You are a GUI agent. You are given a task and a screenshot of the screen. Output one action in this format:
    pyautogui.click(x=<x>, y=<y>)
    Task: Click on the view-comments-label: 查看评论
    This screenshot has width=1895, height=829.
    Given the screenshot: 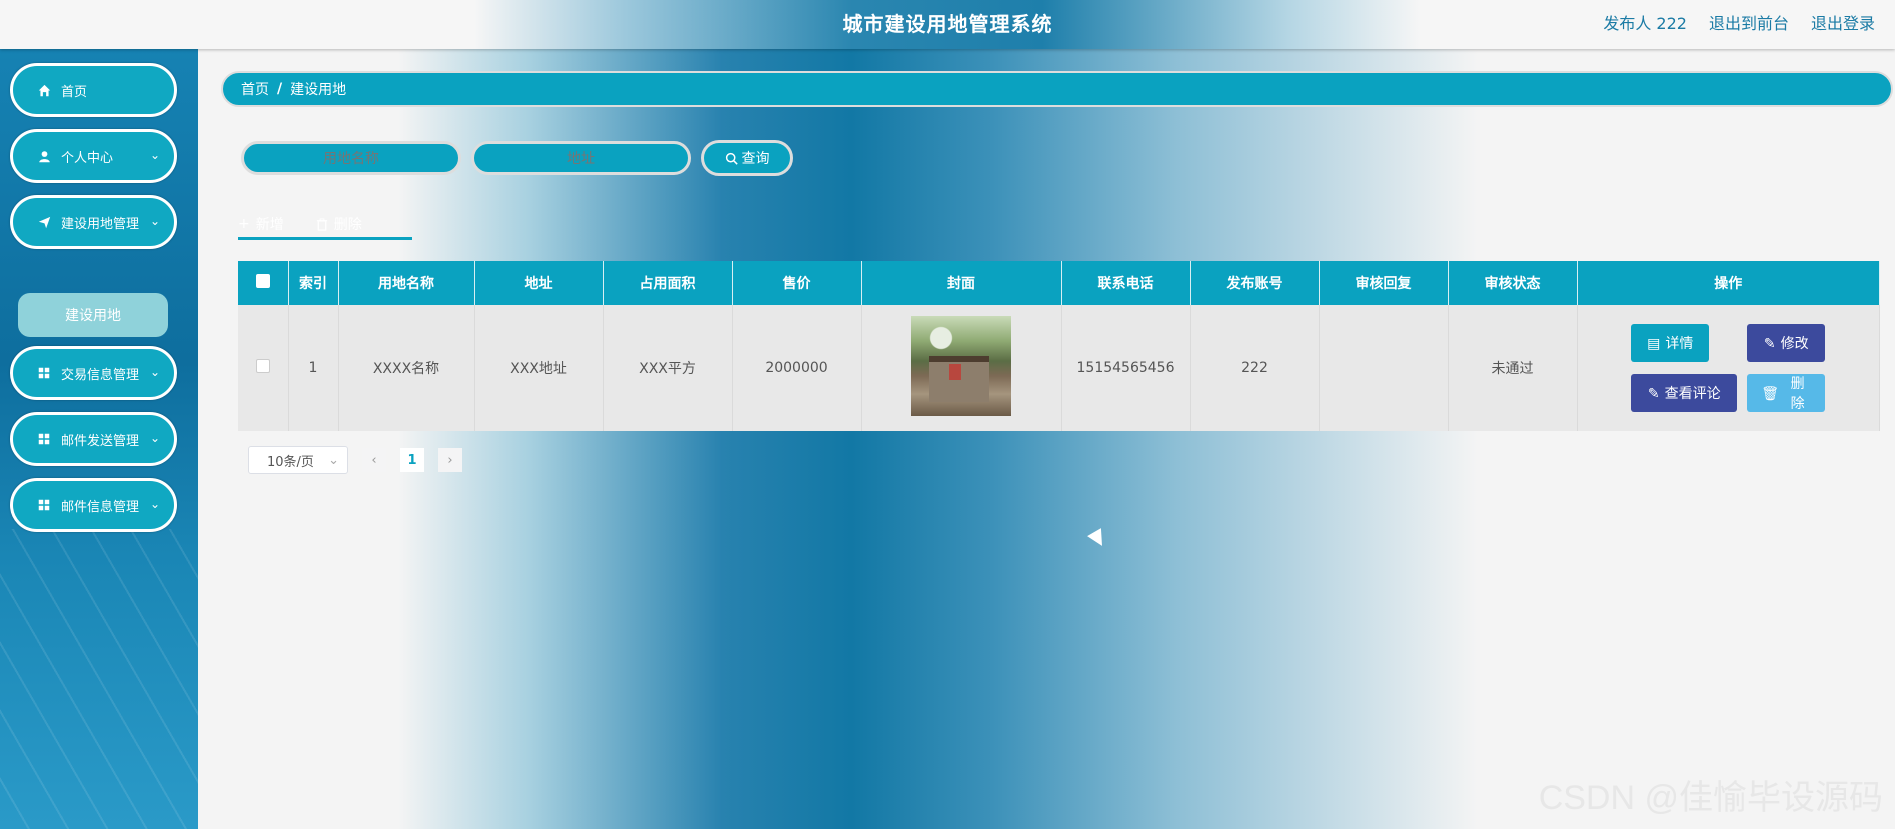 What is the action you would take?
    pyautogui.click(x=1692, y=393)
    